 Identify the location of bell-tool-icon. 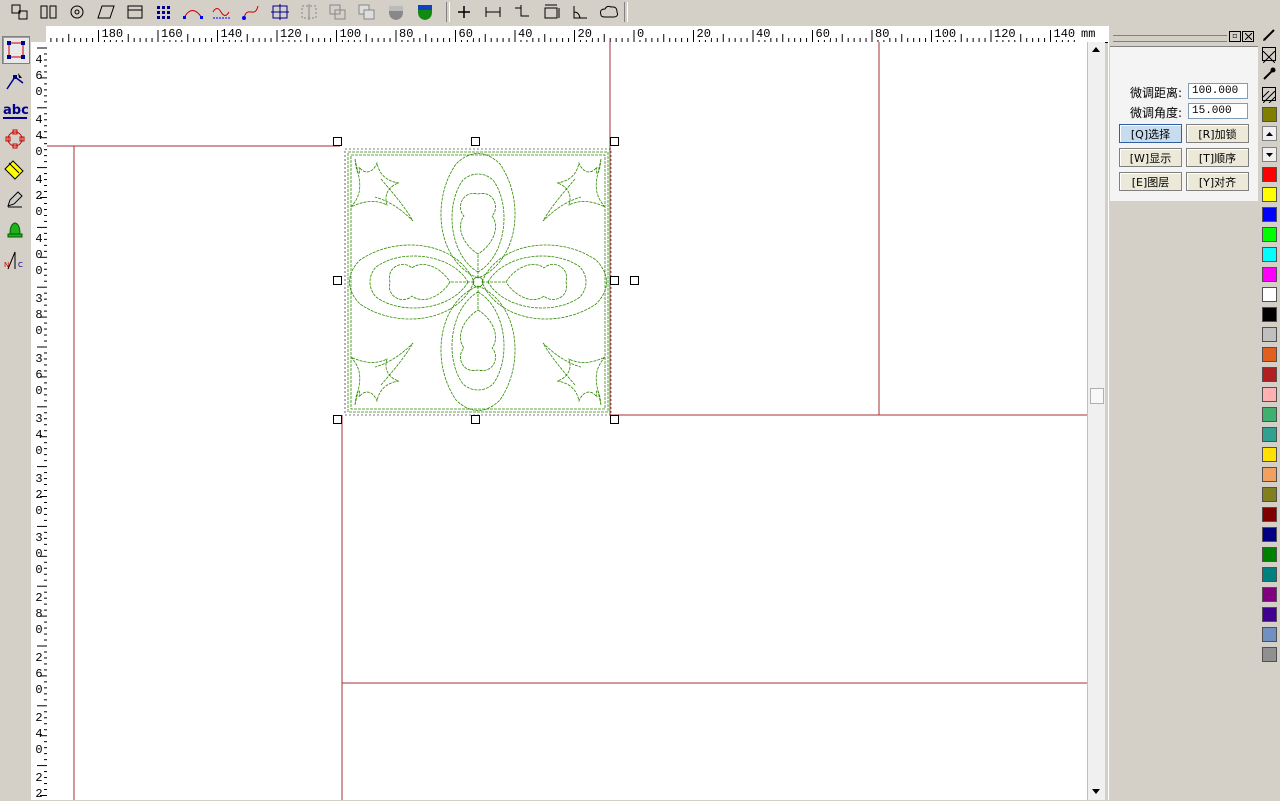
(15, 229).